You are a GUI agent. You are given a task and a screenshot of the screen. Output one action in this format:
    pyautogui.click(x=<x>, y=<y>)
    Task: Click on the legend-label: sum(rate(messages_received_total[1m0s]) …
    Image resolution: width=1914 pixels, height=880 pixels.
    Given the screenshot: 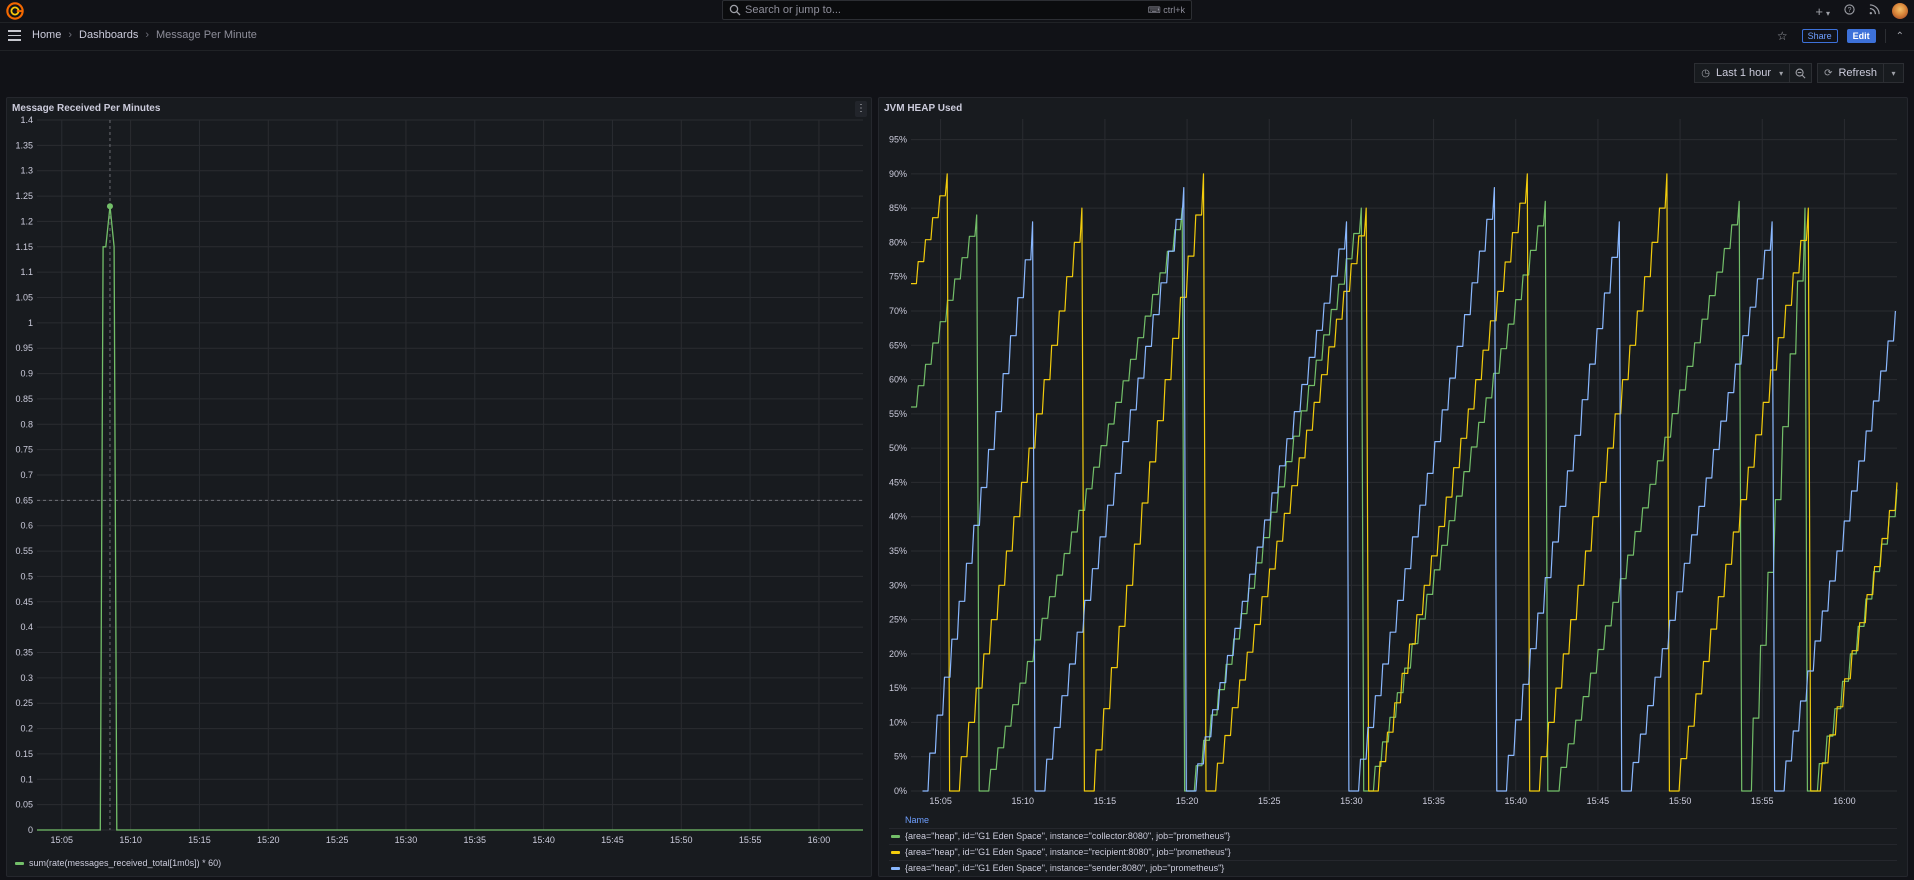 What is the action you would take?
    pyautogui.click(x=125, y=863)
    